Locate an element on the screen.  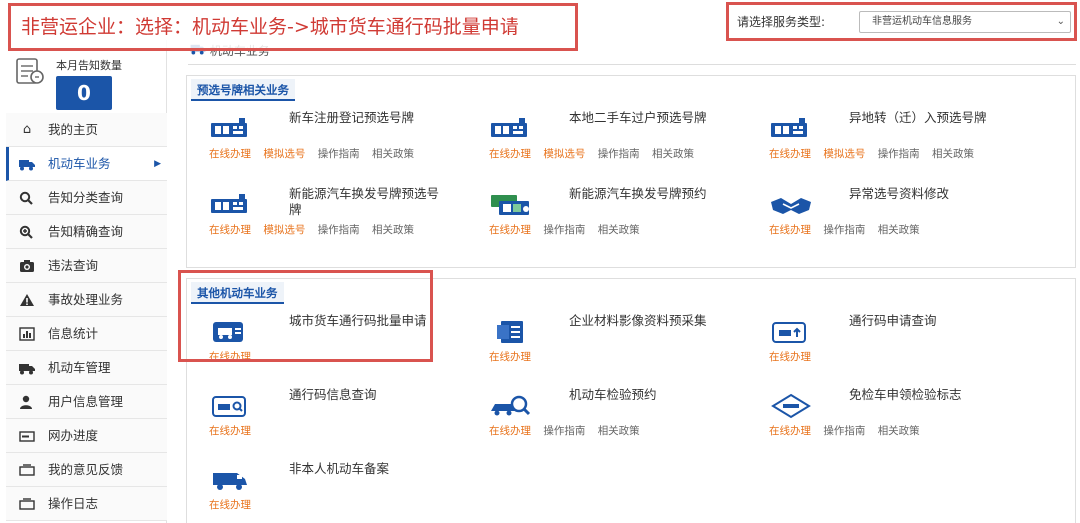
handshake-icon is located at coordinates (791, 205).